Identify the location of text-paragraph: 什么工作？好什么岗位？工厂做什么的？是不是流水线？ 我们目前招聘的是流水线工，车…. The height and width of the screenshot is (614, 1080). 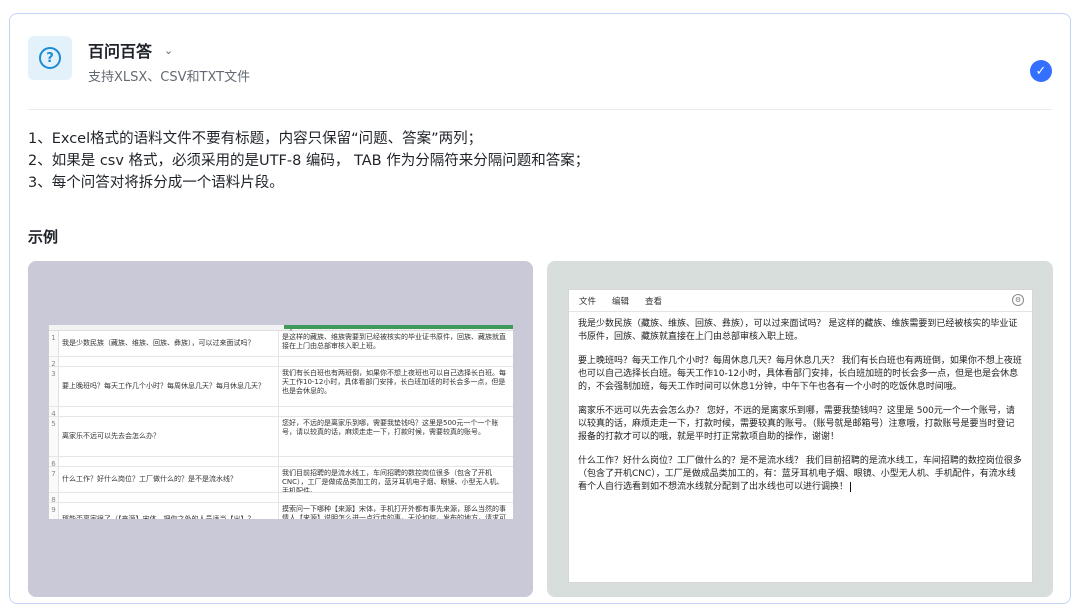
(800, 474).